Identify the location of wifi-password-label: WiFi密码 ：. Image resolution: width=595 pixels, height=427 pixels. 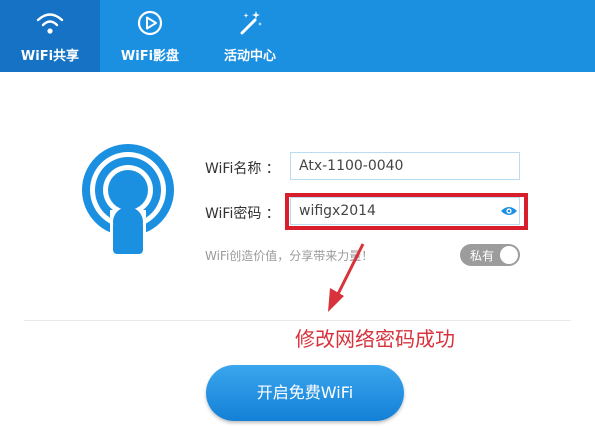
(242, 214).